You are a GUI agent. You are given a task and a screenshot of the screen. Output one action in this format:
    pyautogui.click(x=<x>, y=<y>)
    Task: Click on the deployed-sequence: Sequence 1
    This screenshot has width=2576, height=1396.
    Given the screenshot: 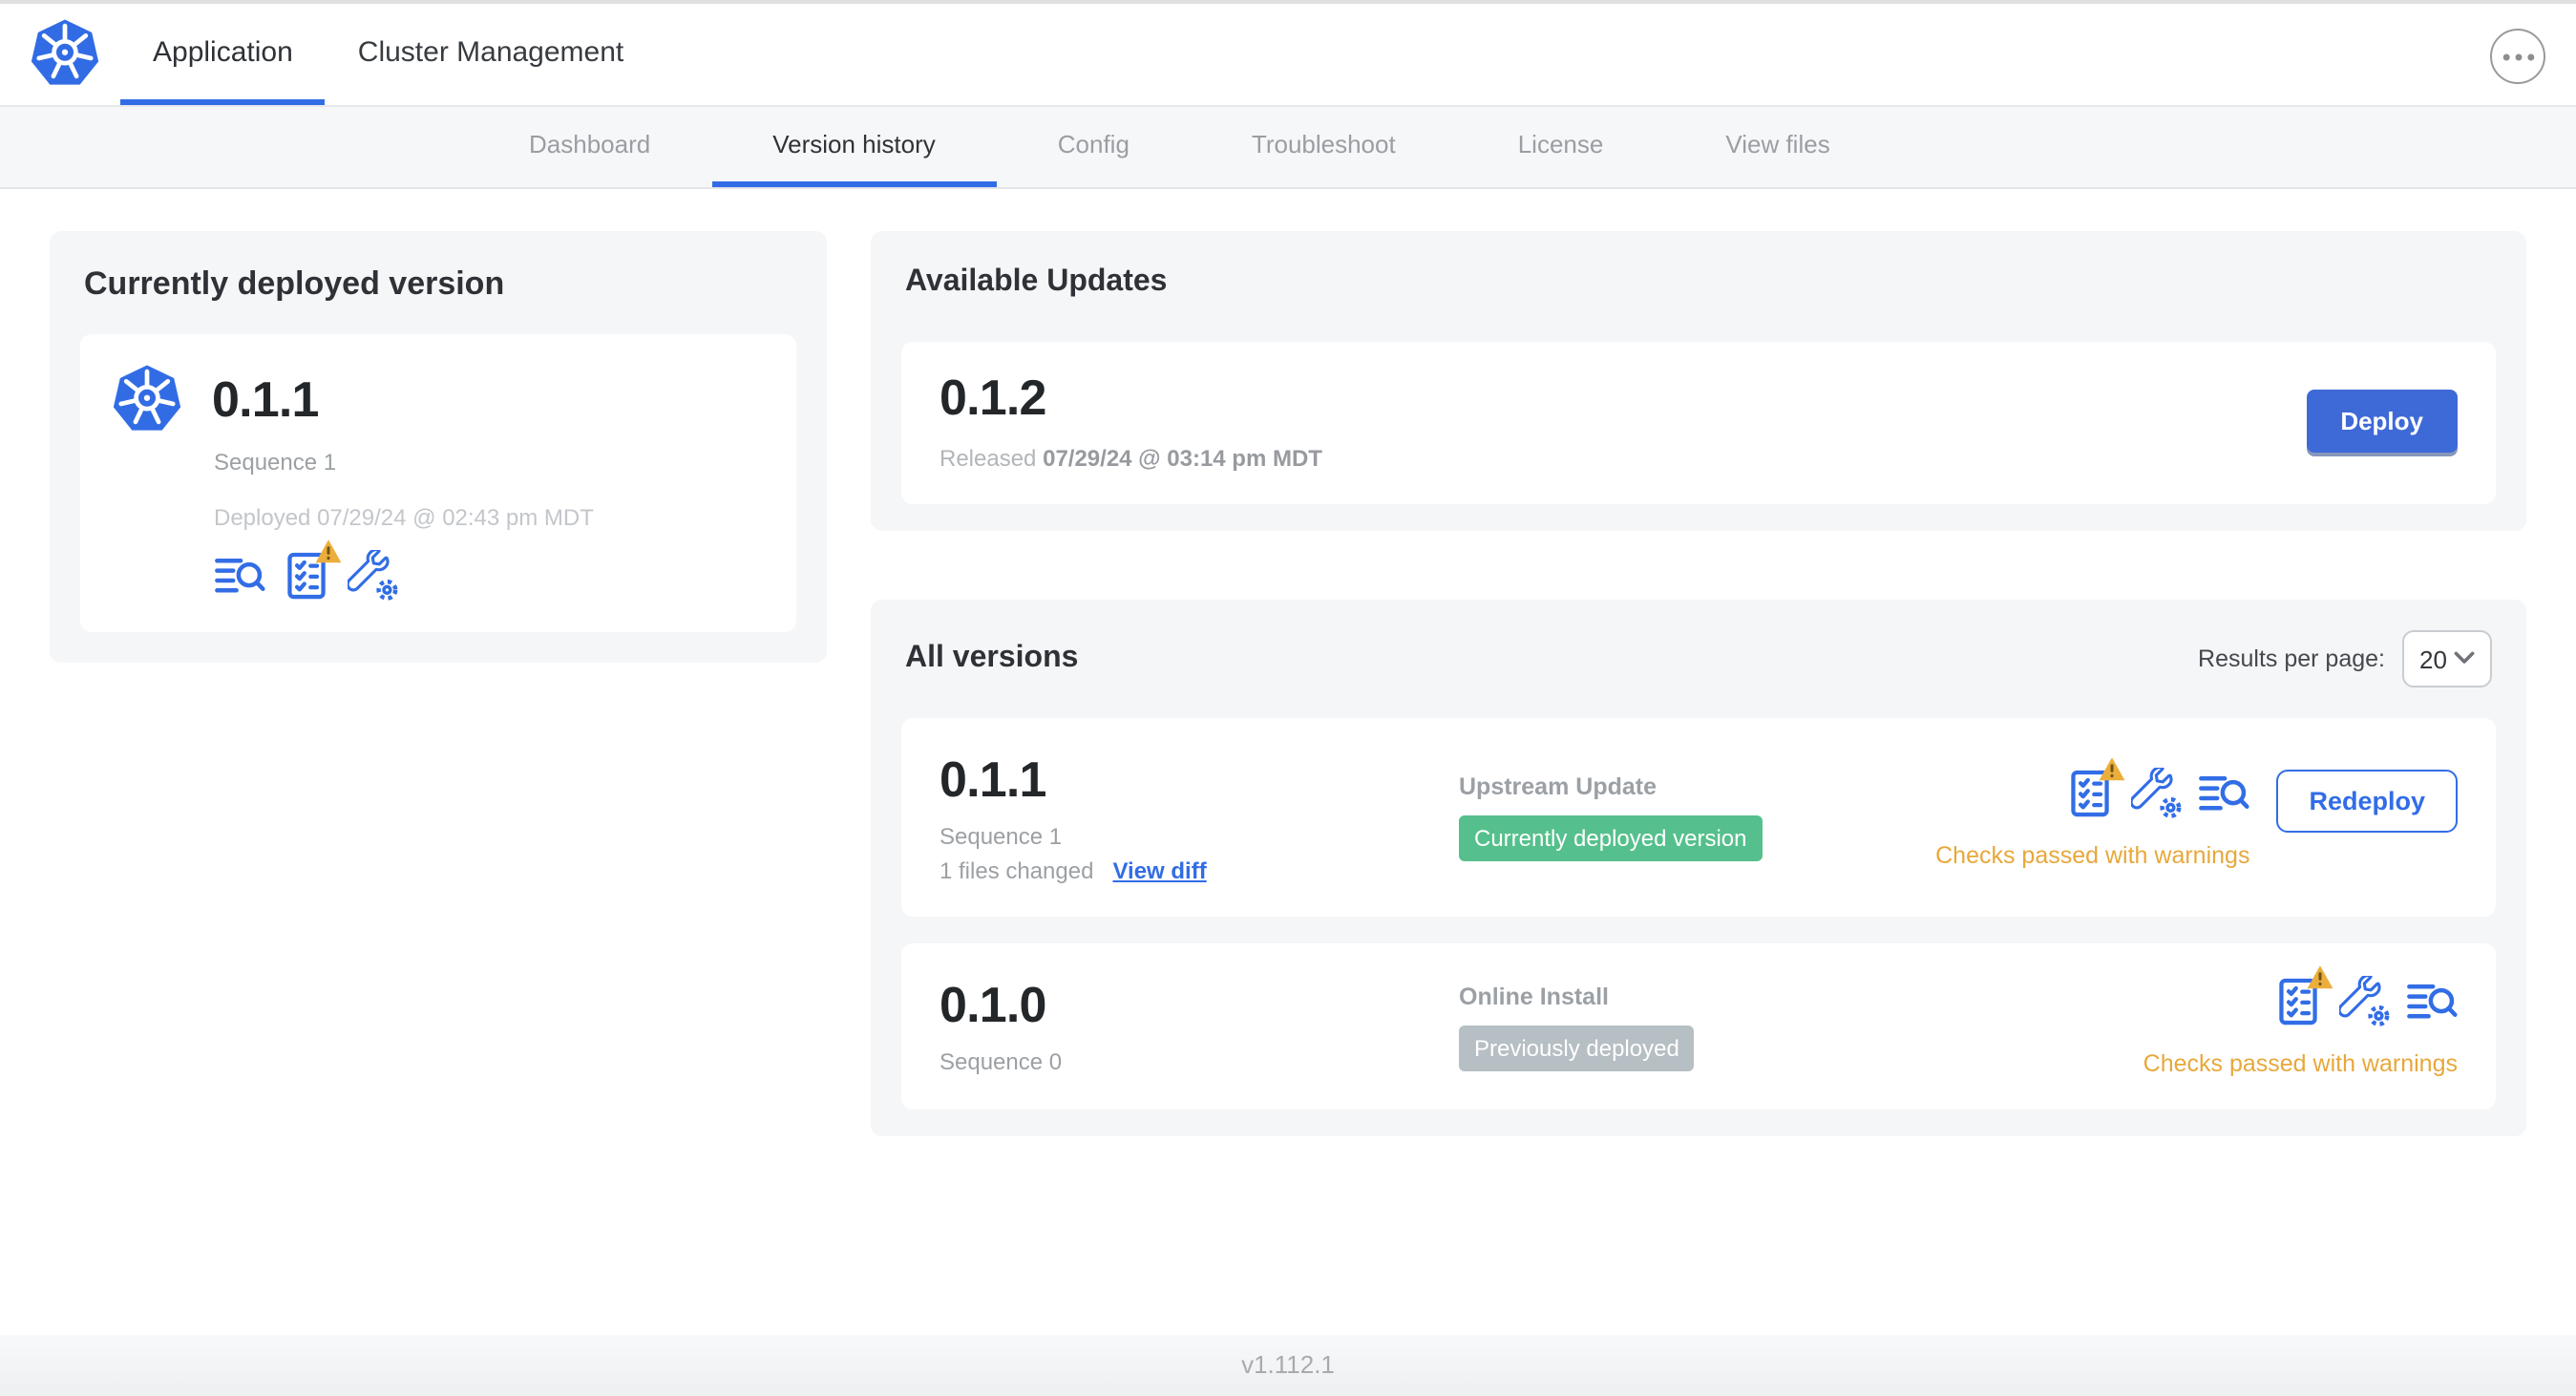 What is the action you would take?
    pyautogui.click(x=275, y=462)
    